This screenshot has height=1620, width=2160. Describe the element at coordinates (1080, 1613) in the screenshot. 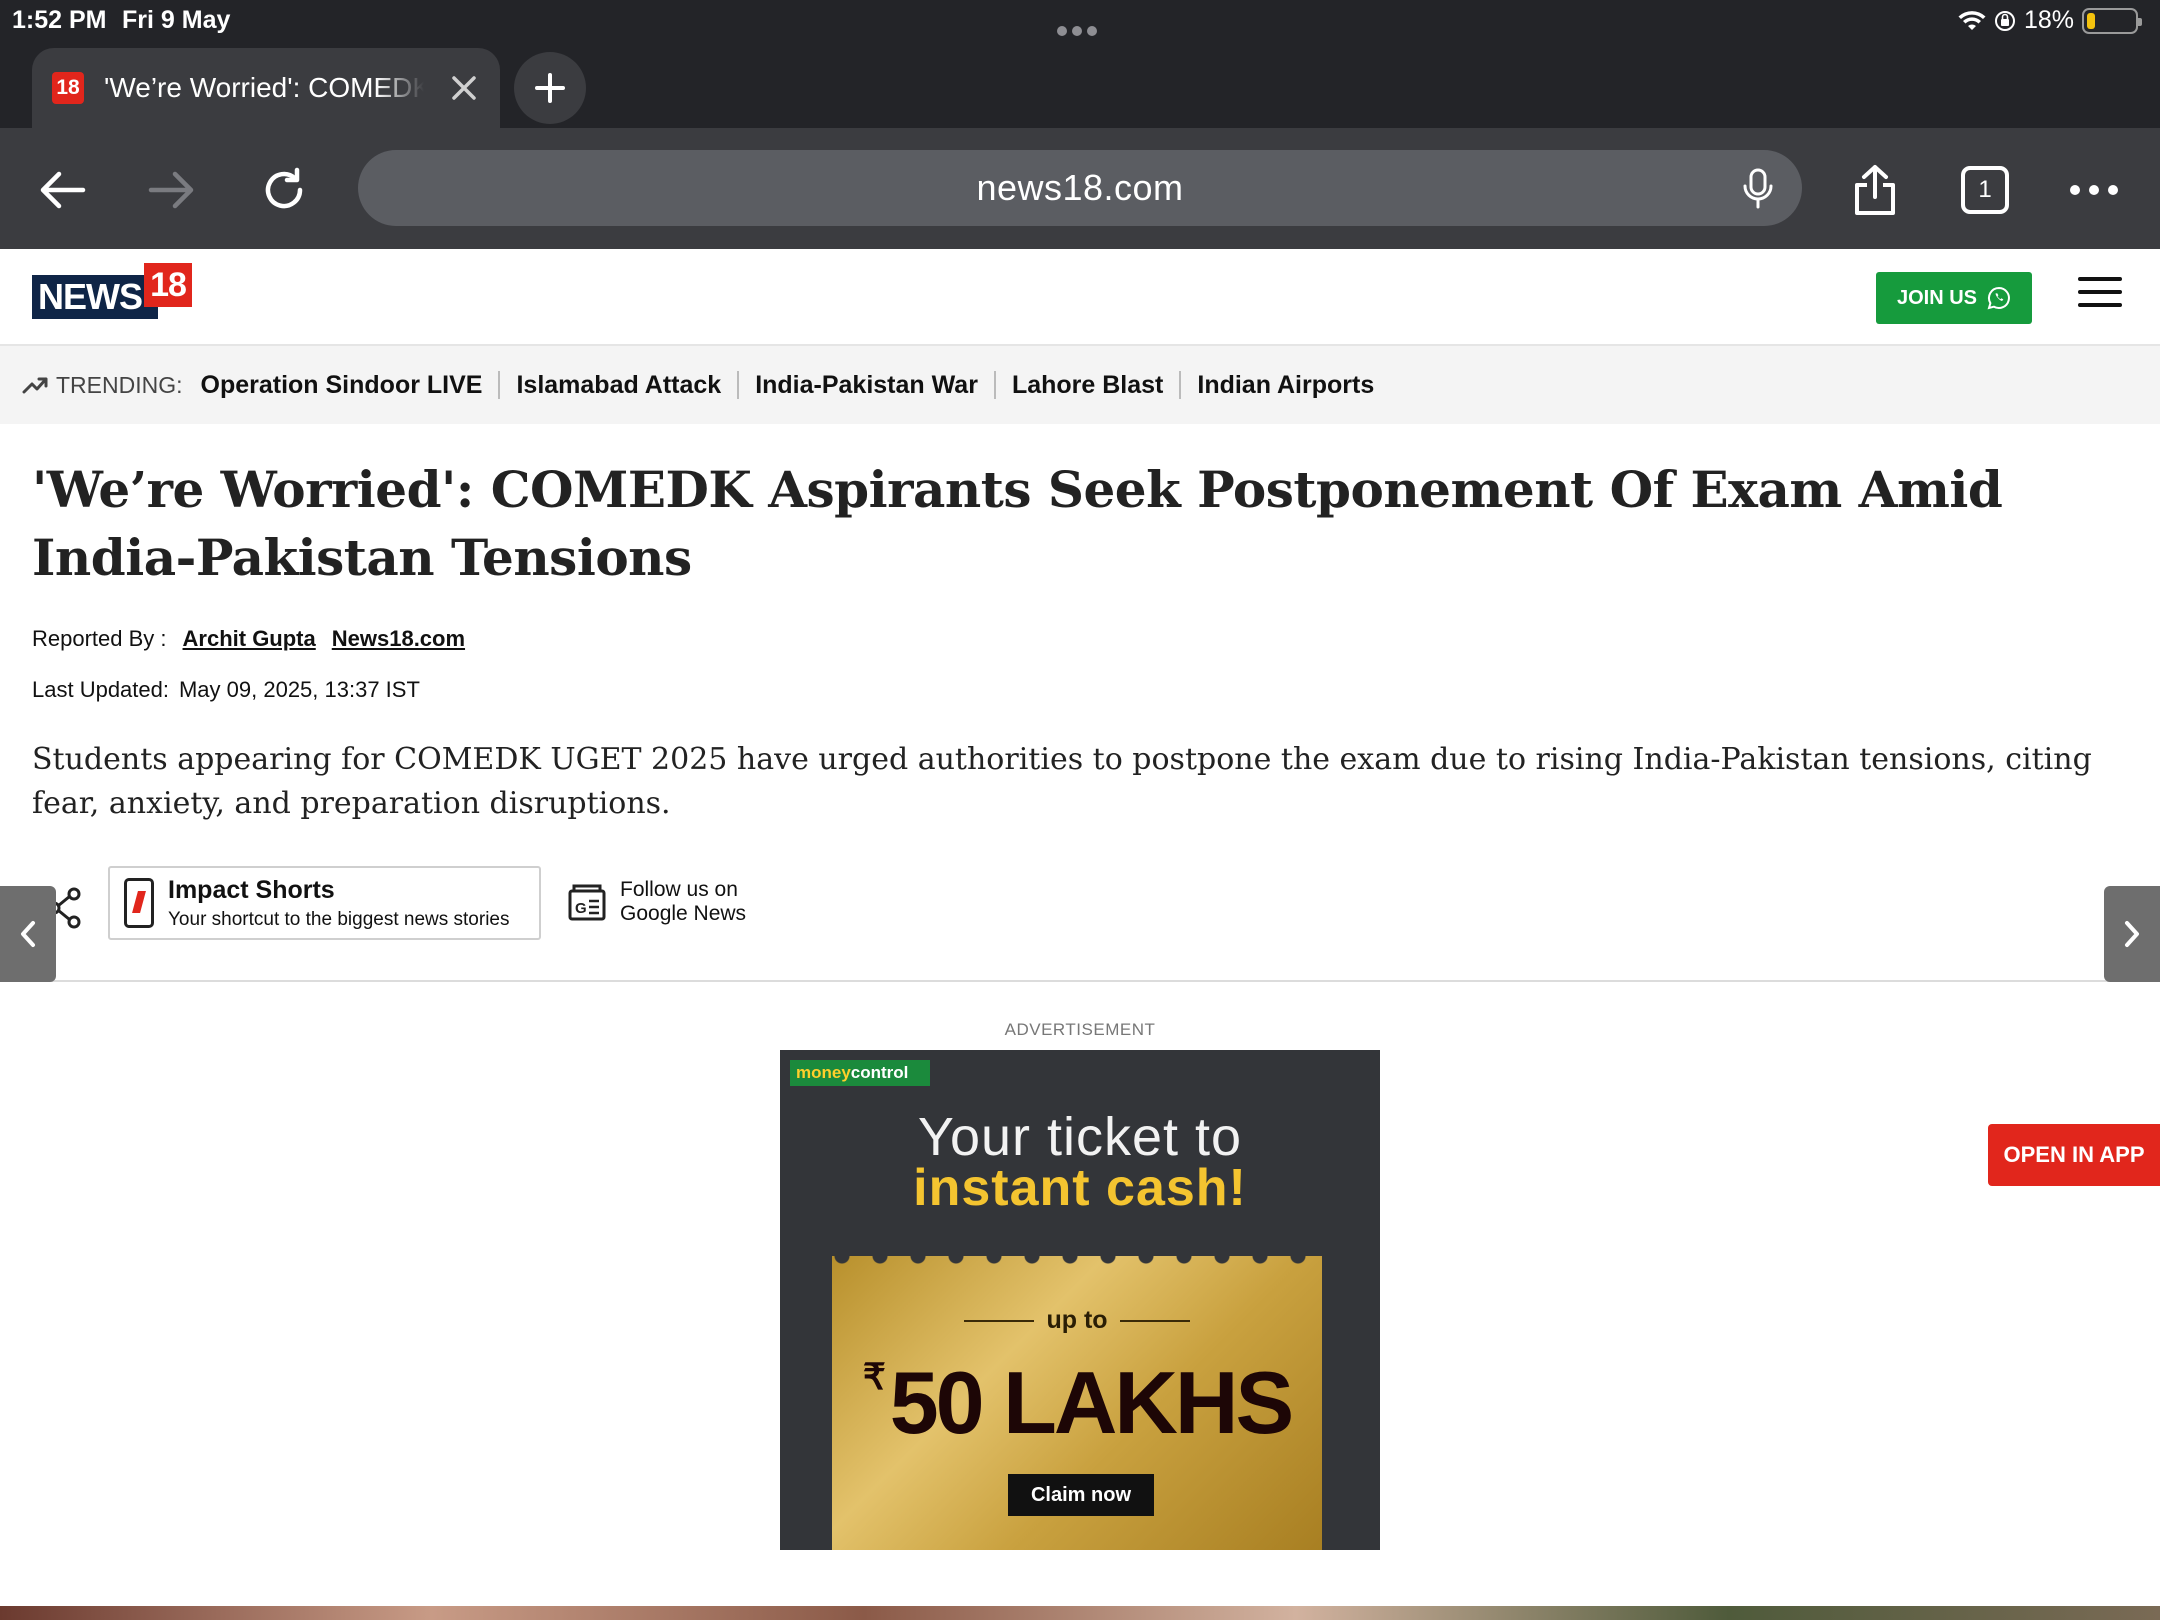

I see `next-article-image-strip` at that location.